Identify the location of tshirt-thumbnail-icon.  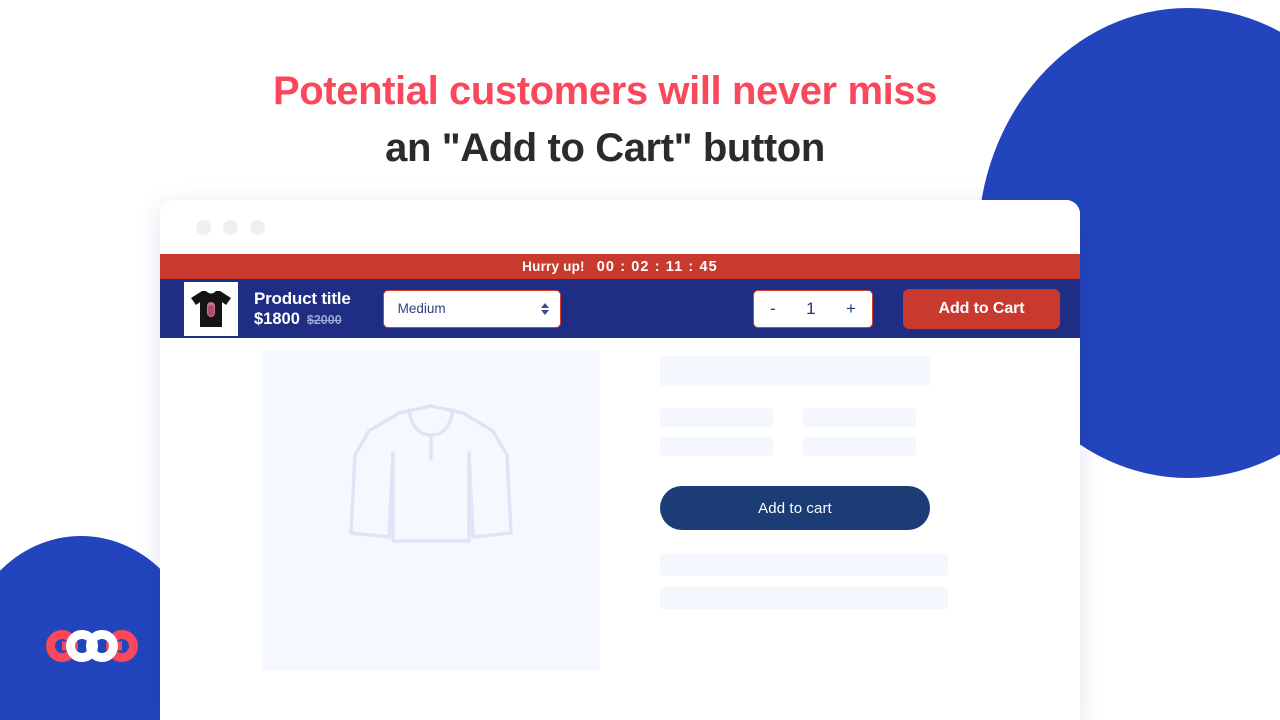
(211, 308).